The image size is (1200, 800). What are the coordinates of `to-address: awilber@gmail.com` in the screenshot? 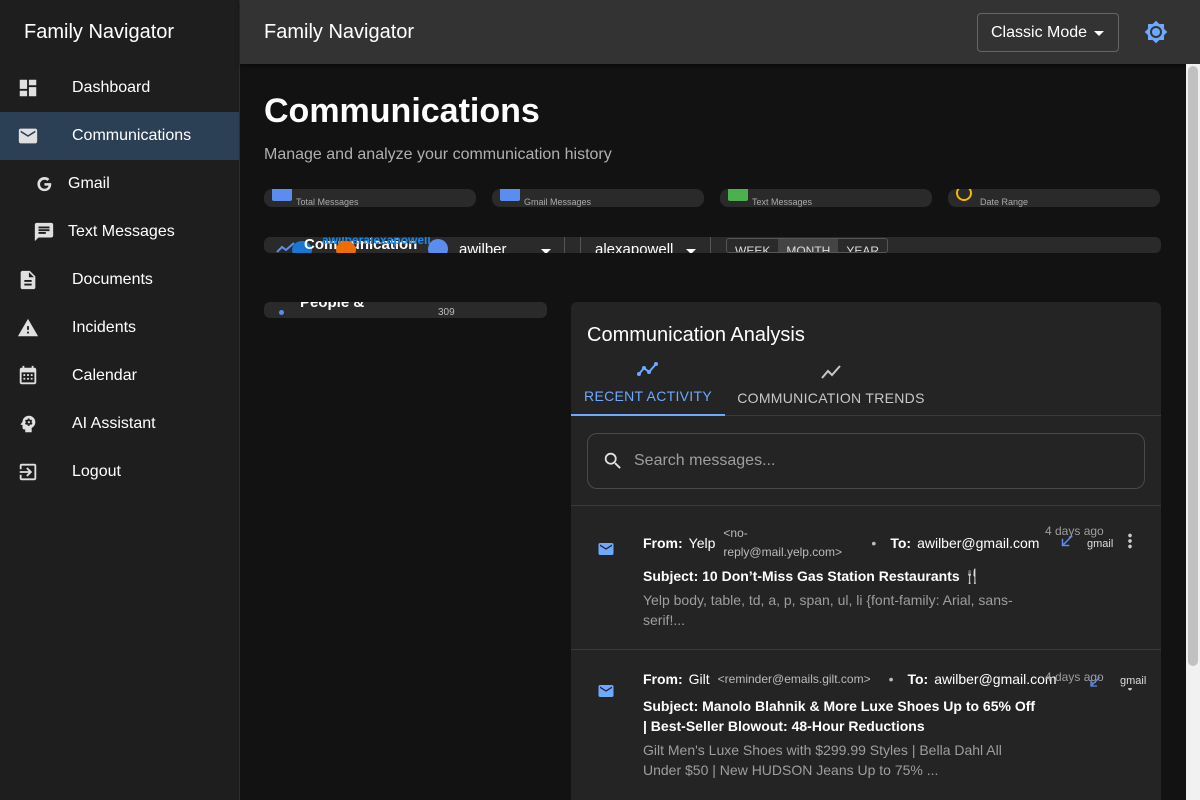 It's located at (978, 543).